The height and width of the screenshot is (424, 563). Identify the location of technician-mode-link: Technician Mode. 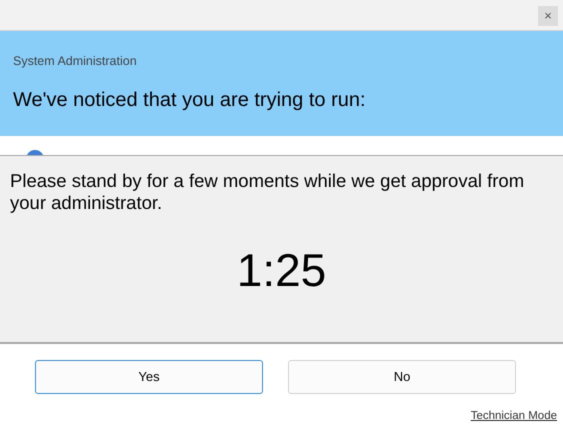
(513, 416).